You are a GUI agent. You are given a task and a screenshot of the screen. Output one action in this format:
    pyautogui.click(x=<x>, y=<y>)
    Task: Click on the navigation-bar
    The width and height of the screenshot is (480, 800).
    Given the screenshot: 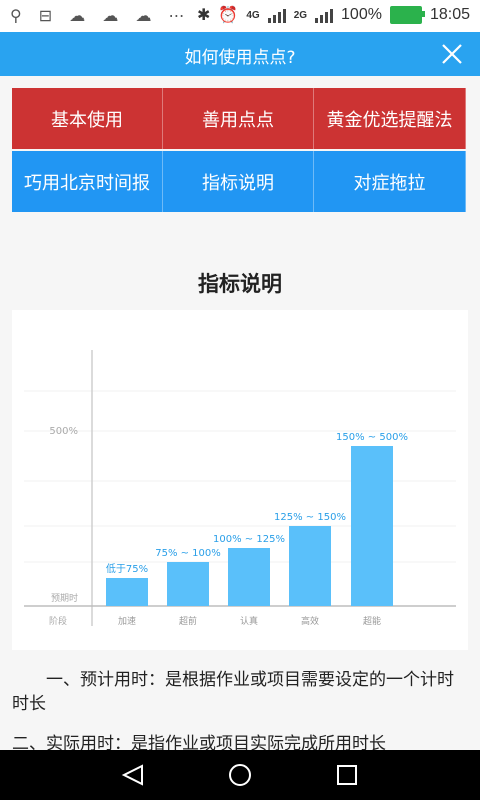 What is the action you would take?
    pyautogui.click(x=240, y=775)
    